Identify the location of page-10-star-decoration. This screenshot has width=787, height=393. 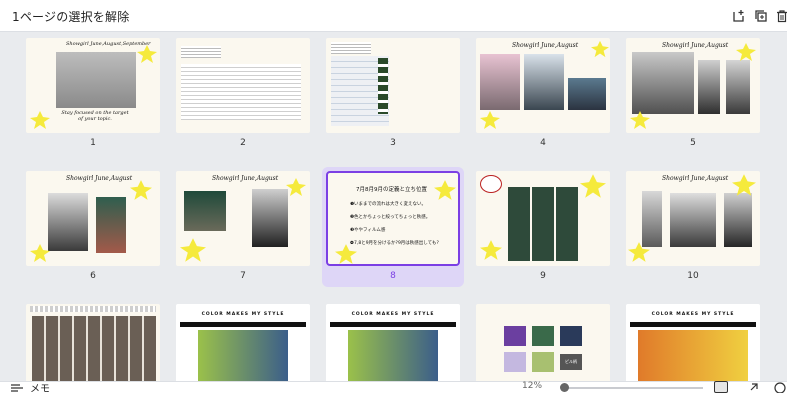
(744, 185).